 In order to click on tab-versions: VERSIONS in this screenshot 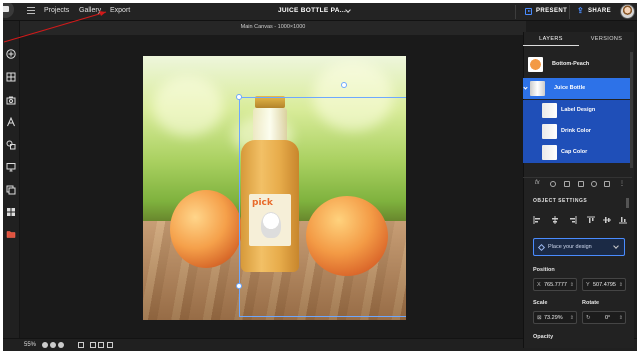, I will do `click(606, 39)`.